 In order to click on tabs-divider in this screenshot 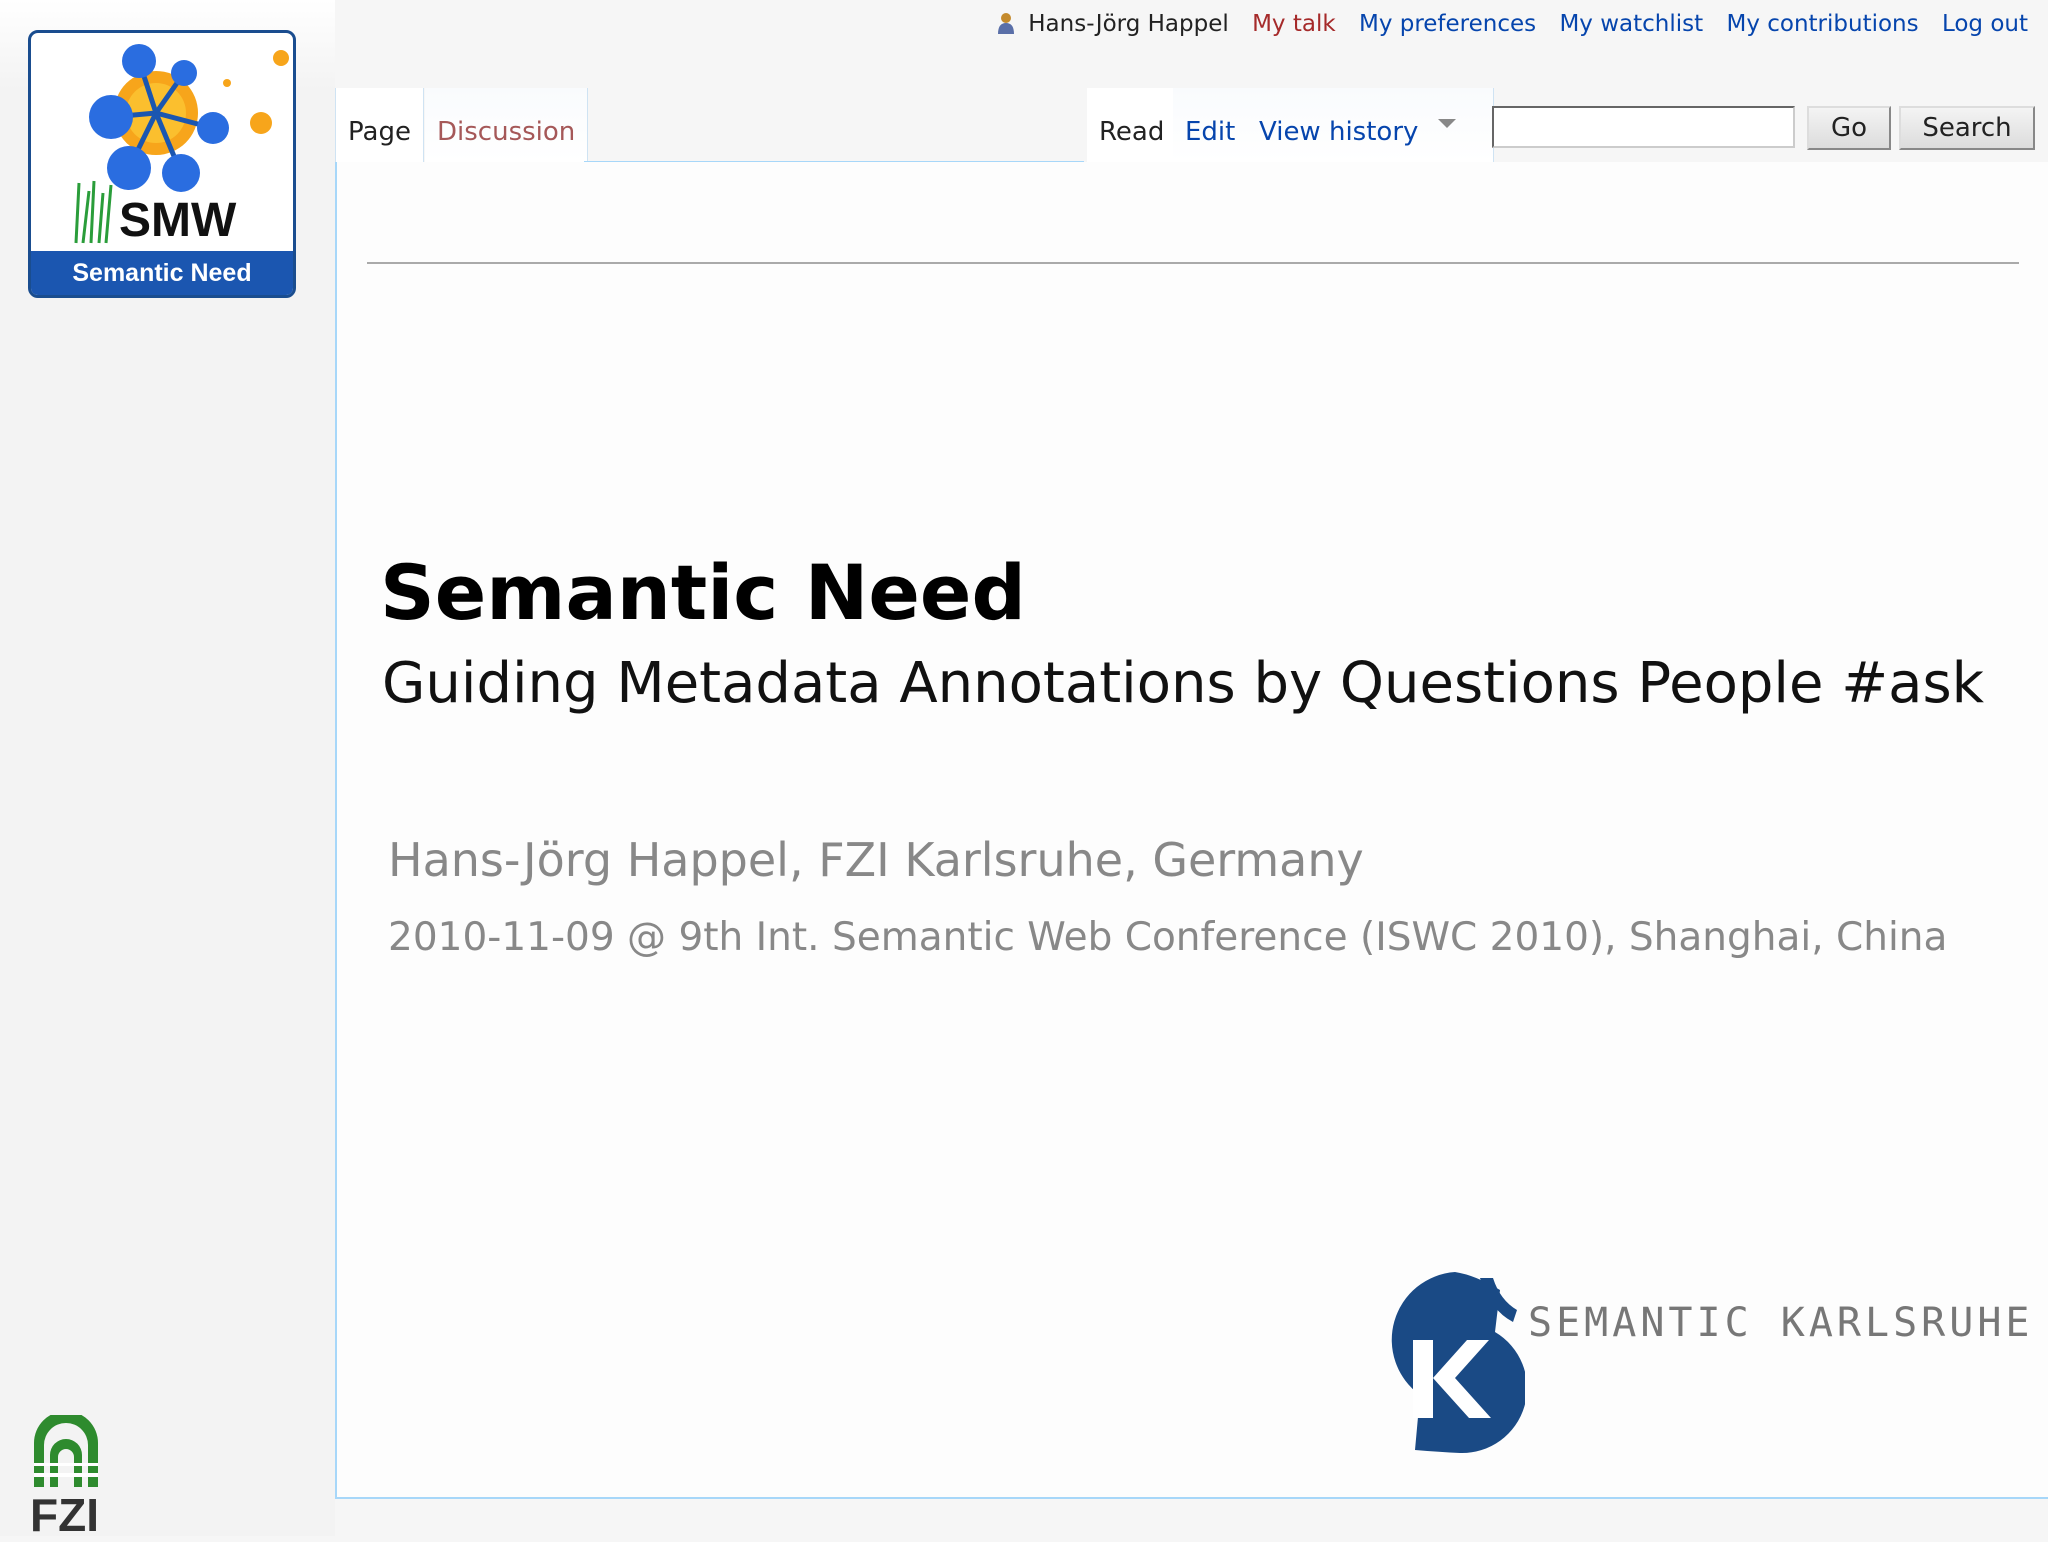, I will do `click(834, 161)`.